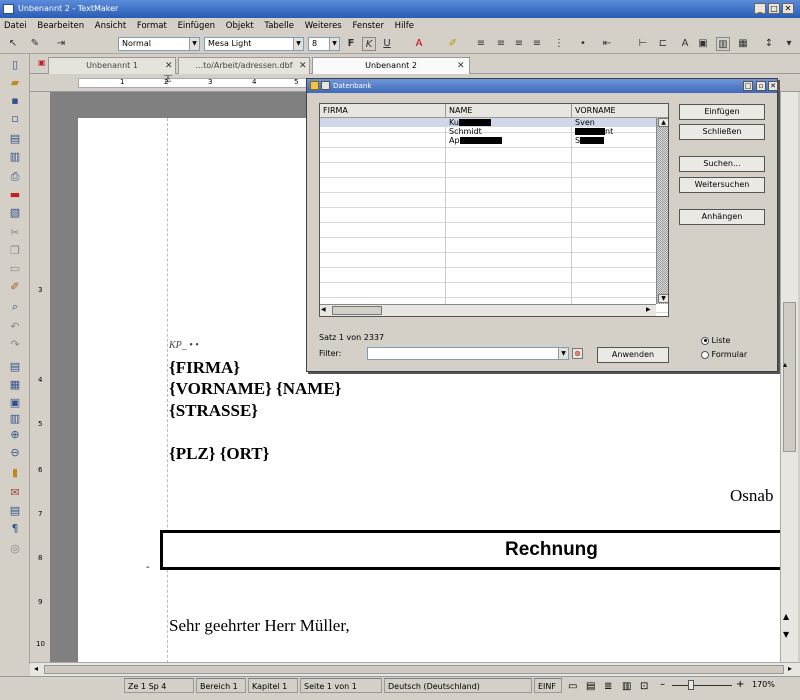 This screenshot has width=800, height=700. I want to click on italic-icon: K, so click(369, 44).